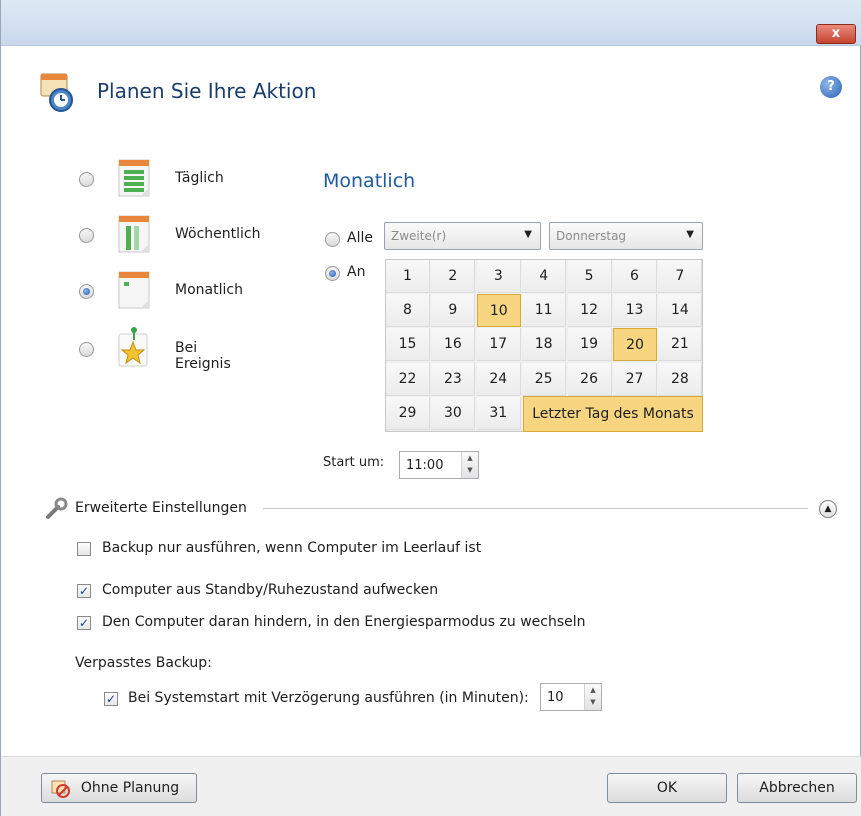 The image size is (861, 816). I want to click on week-ordinal-dropdown: Zweite(r) ▼, so click(462, 236).